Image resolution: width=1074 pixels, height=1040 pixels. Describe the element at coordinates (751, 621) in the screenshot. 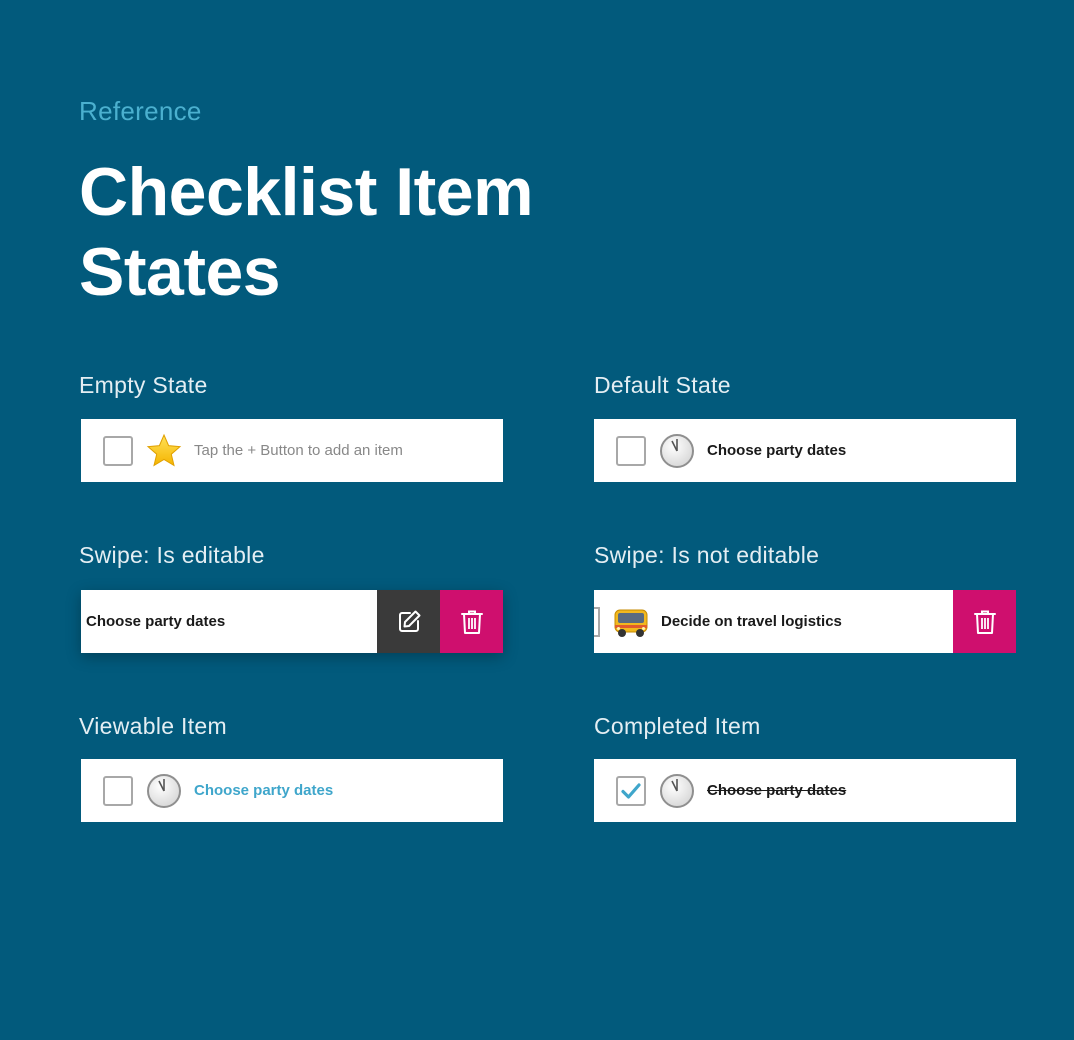

I see `item-text: Decide on travel logistics` at that location.